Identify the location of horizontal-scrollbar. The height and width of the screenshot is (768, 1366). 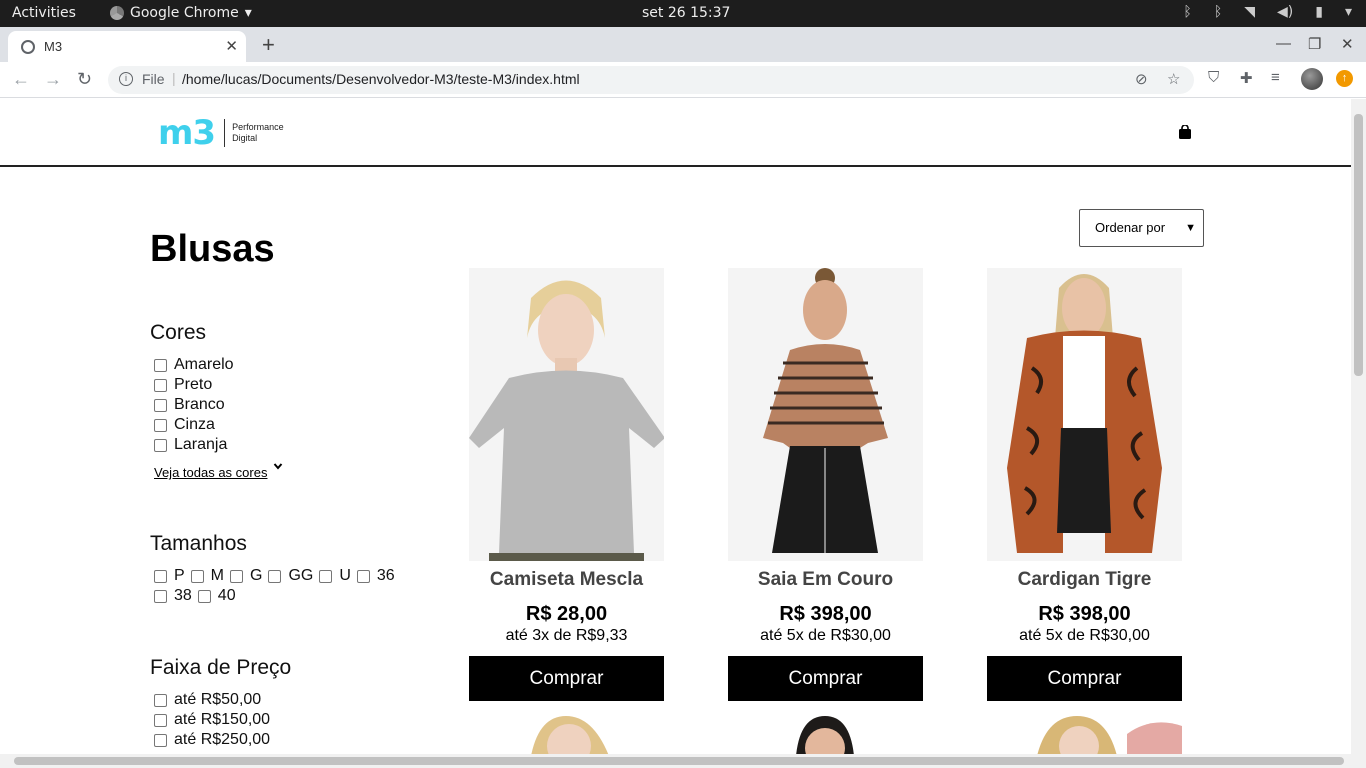
(683, 761).